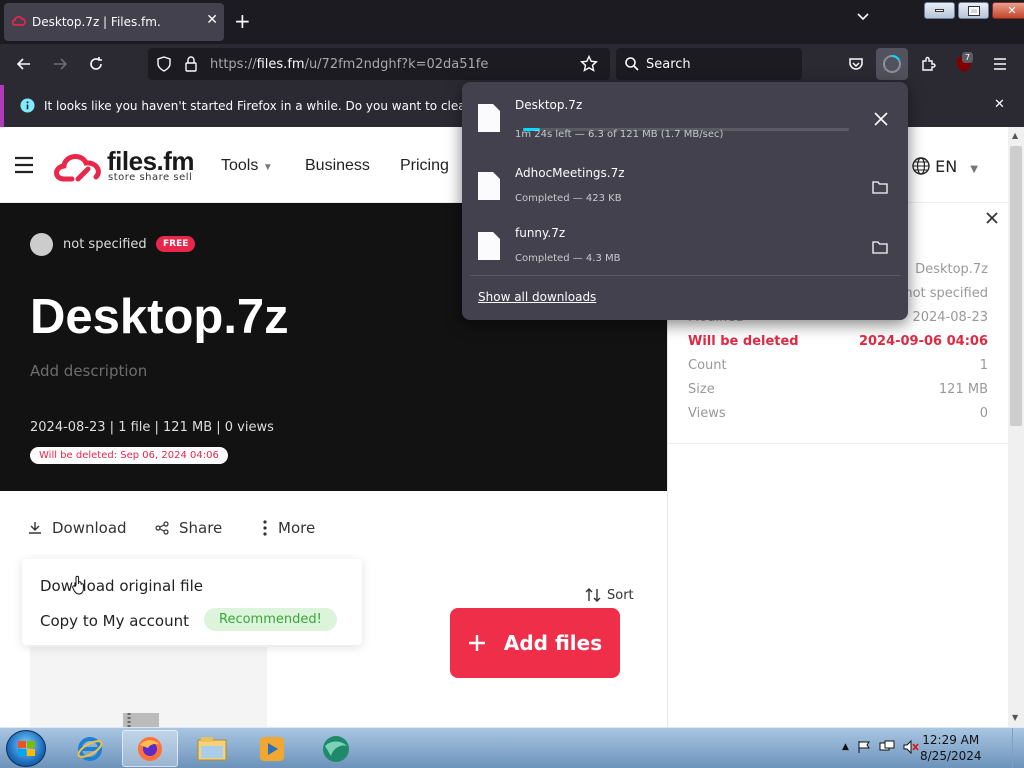  Describe the element at coordinates (1018, 748) in the screenshot. I see `show-desktop-button` at that location.